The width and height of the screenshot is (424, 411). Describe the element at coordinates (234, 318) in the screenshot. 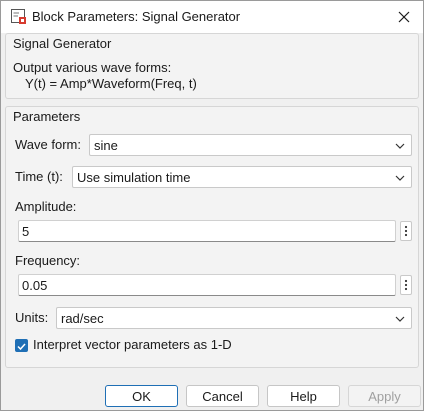

I see `units-dropdown: rad/sec` at that location.